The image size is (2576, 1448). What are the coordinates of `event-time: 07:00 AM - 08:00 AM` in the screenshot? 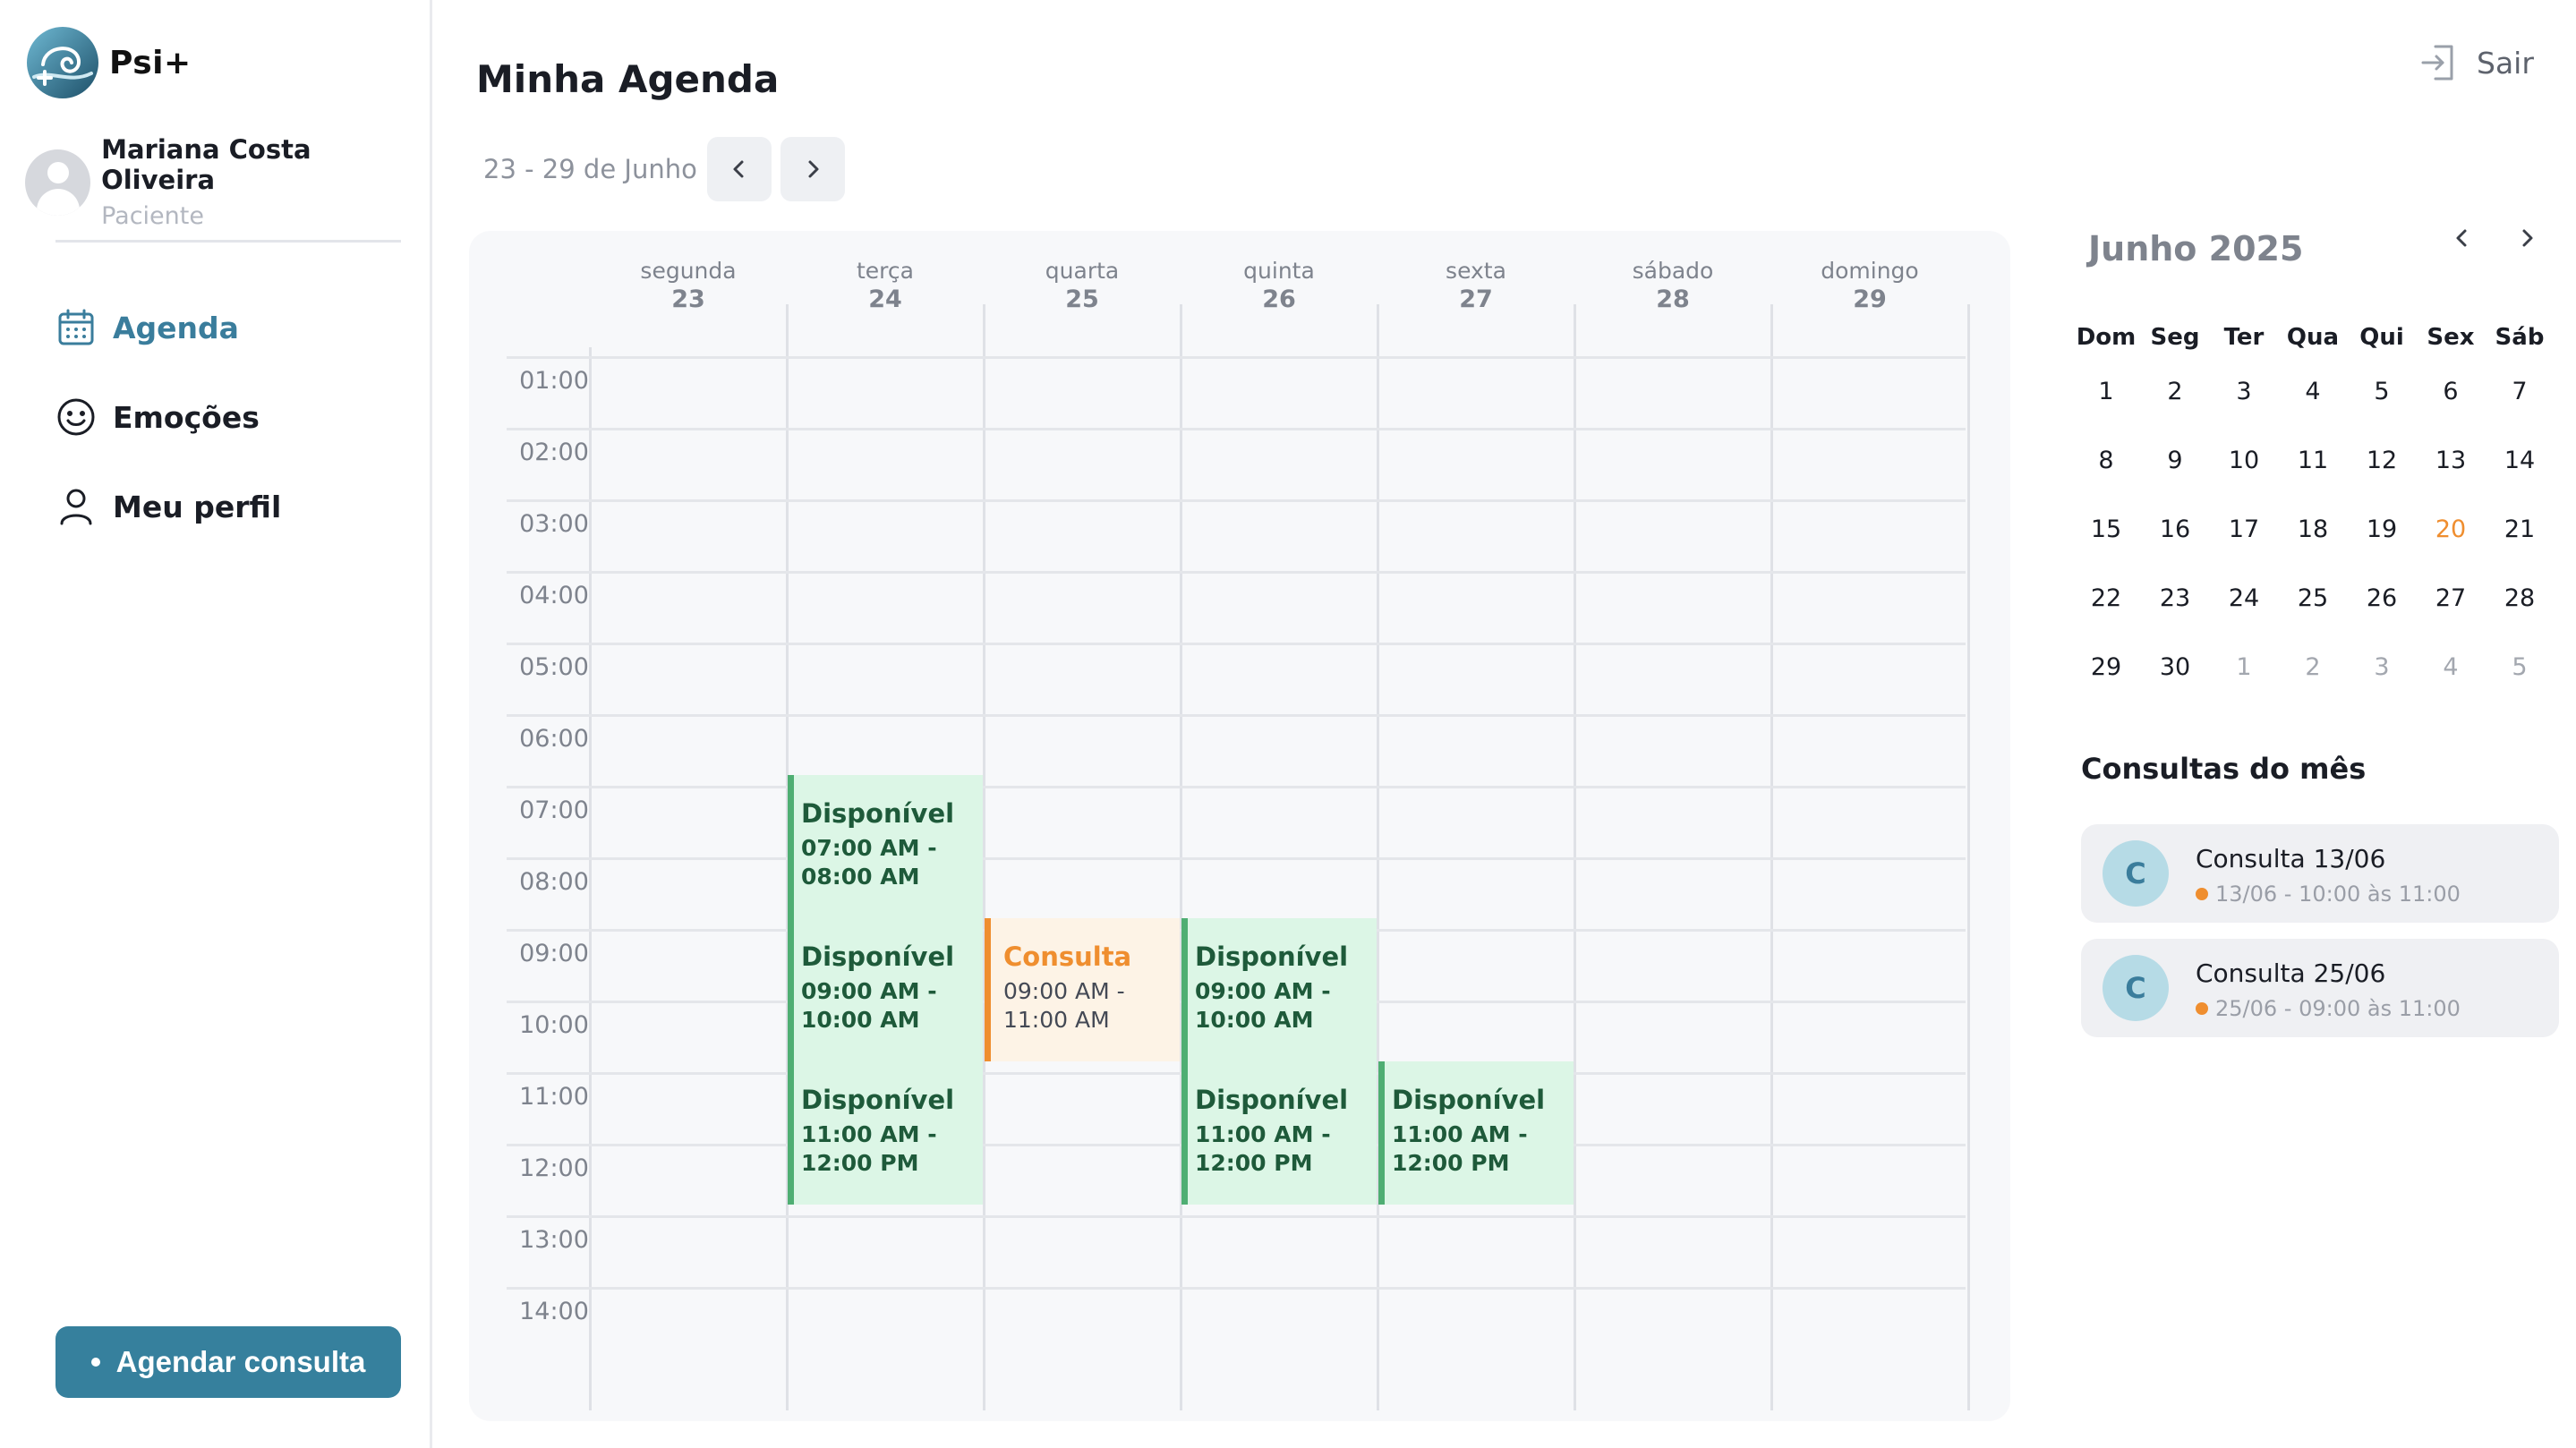 It's located at (869, 862).